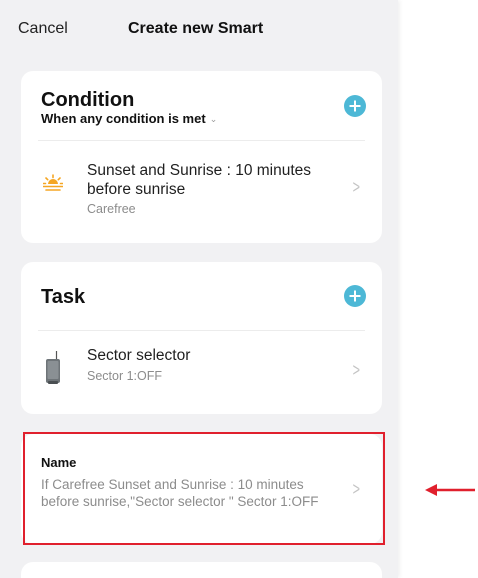 The height and width of the screenshot is (578, 478). Describe the element at coordinates (111, 209) in the screenshot. I see `condition-item-subtitle: Carefree` at that location.